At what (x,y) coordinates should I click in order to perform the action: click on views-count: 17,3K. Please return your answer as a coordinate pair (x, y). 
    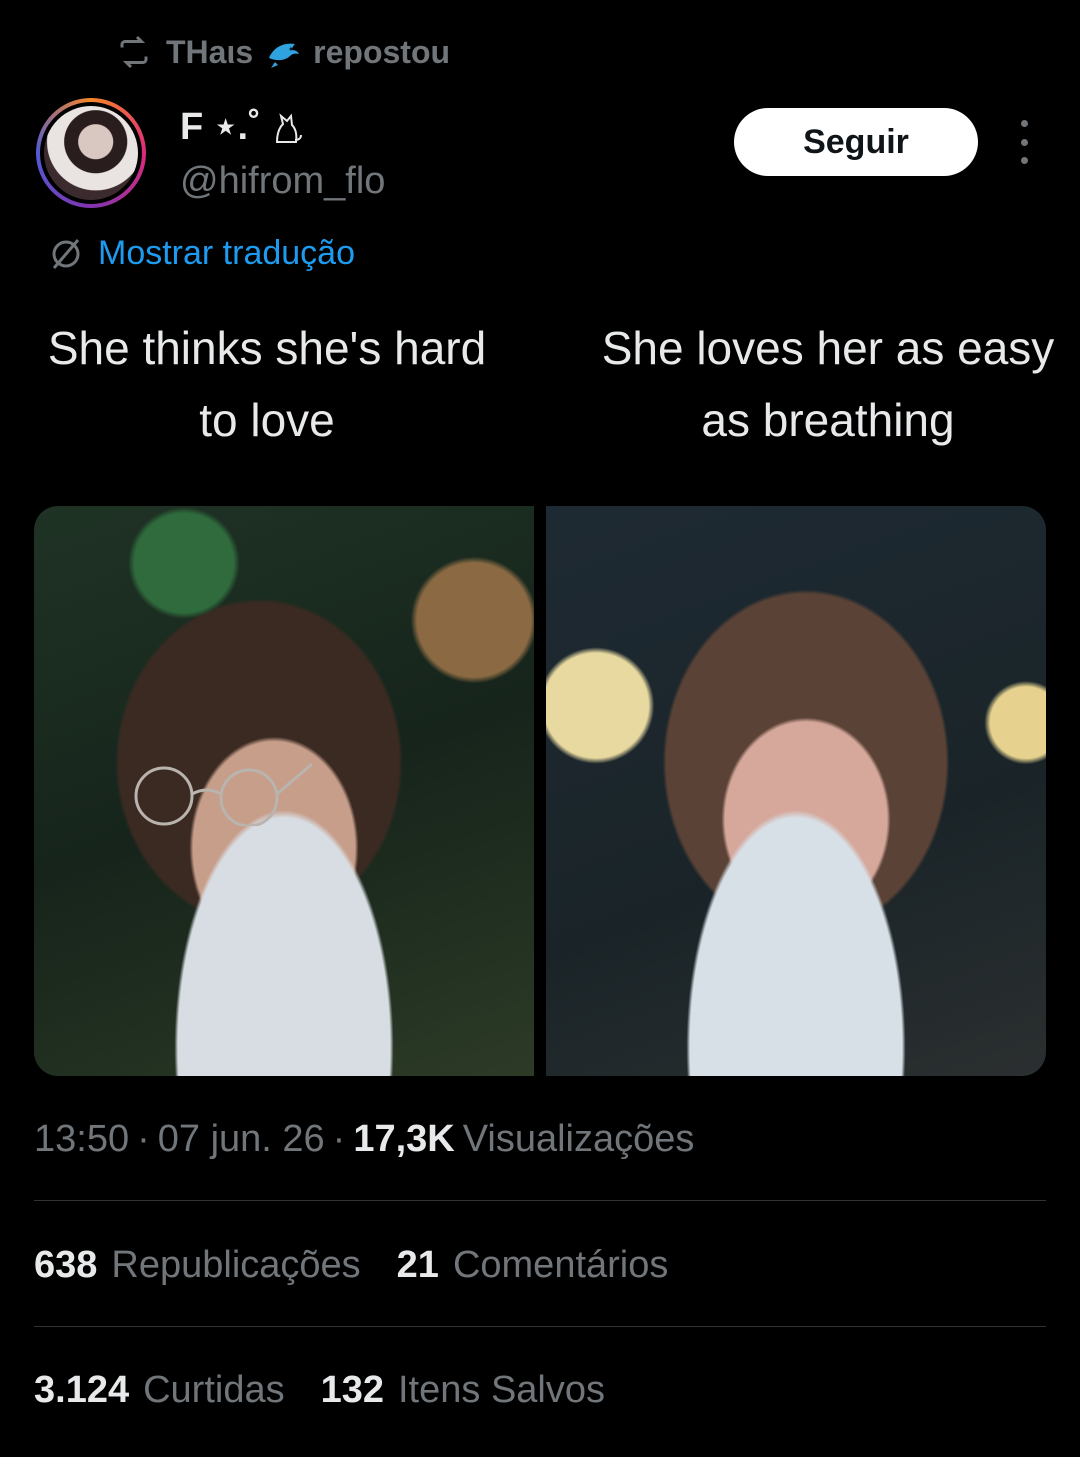
    Looking at the image, I should click on (404, 1139).